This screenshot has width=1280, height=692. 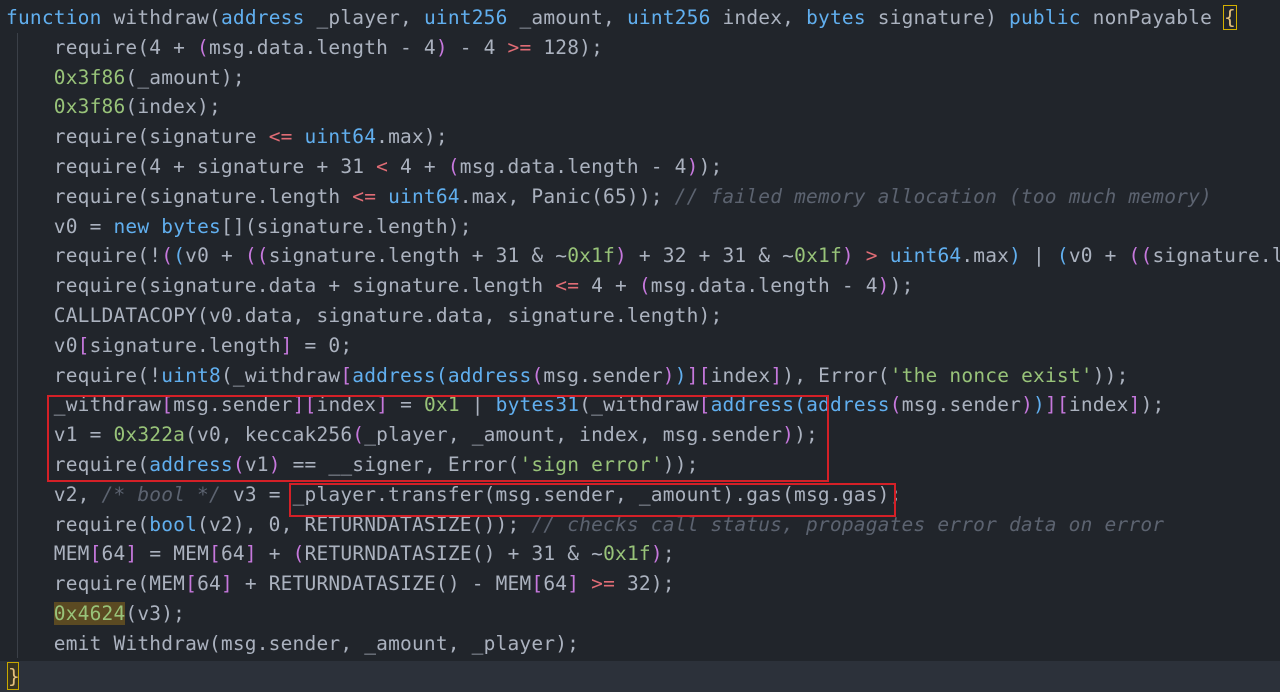 I want to click on code-token: bool, so click(x=173, y=524).